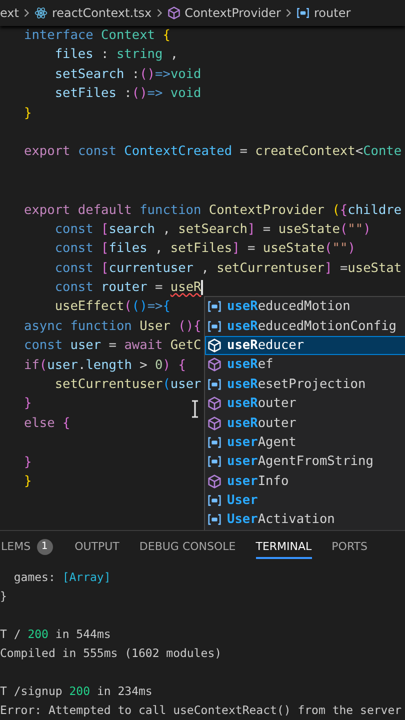 The image size is (405, 720). Describe the element at coordinates (113, 346) in the screenshot. I see `code-line: const user = await GetC` at that location.